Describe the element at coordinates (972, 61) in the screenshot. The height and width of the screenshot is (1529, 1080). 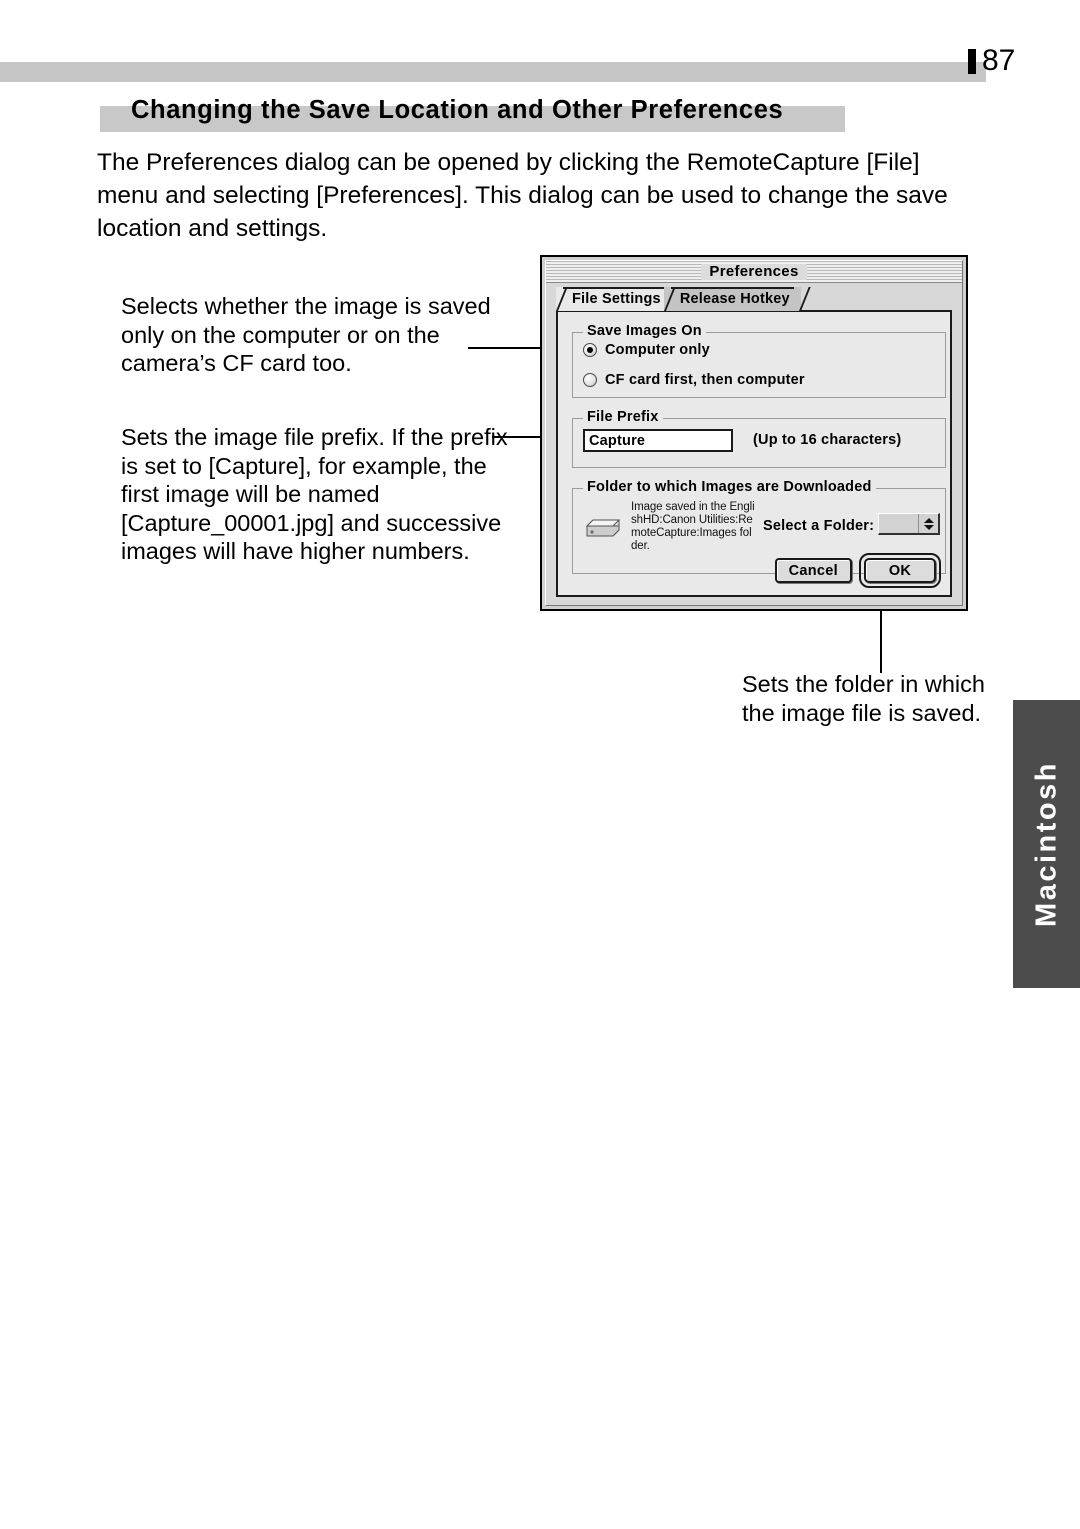
I see `page-number-tick-icon` at that location.